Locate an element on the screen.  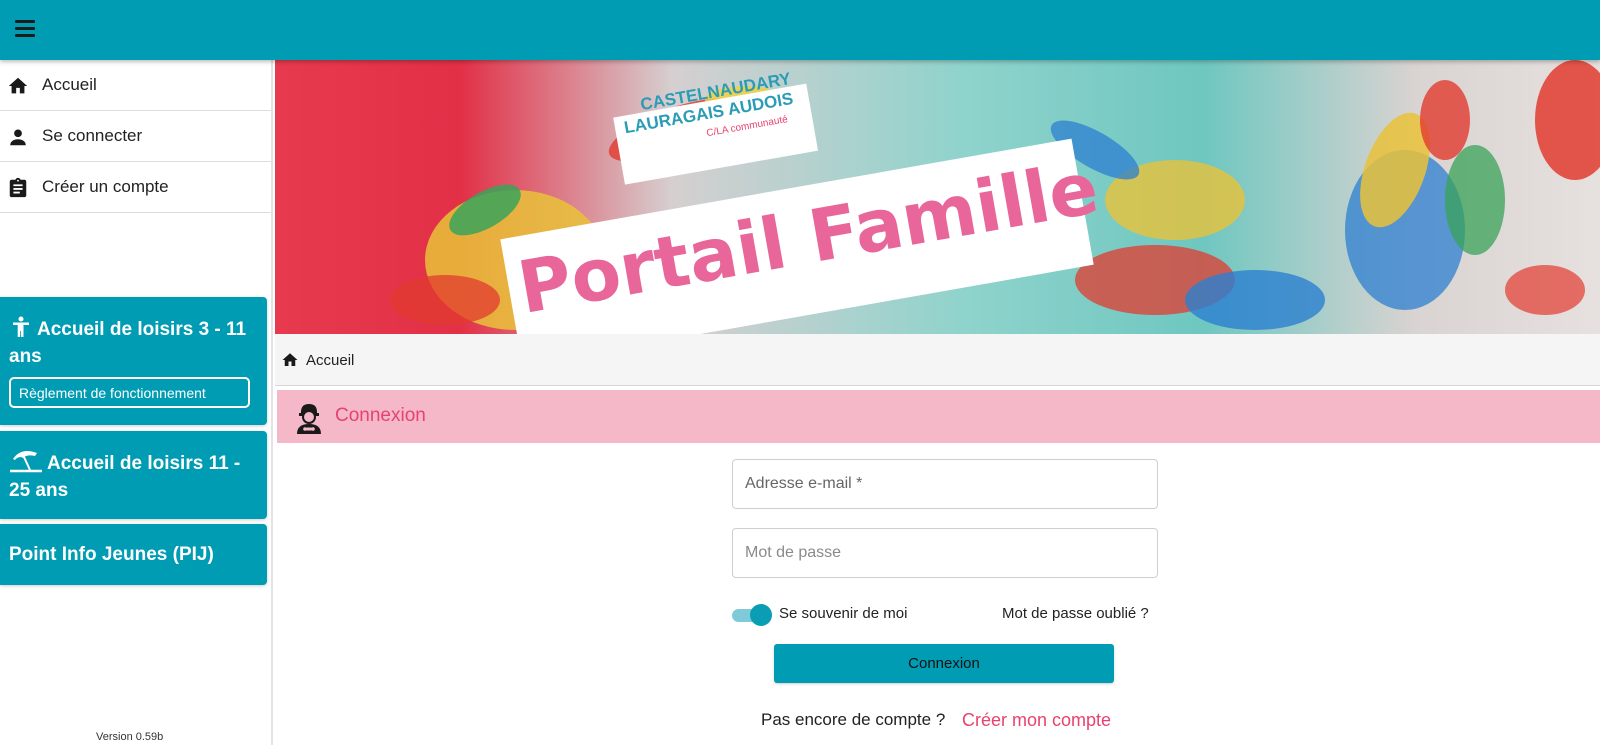
card-point-info-jeunes: Point Info Jeunes (PIJ) is located at coordinates (133, 554).